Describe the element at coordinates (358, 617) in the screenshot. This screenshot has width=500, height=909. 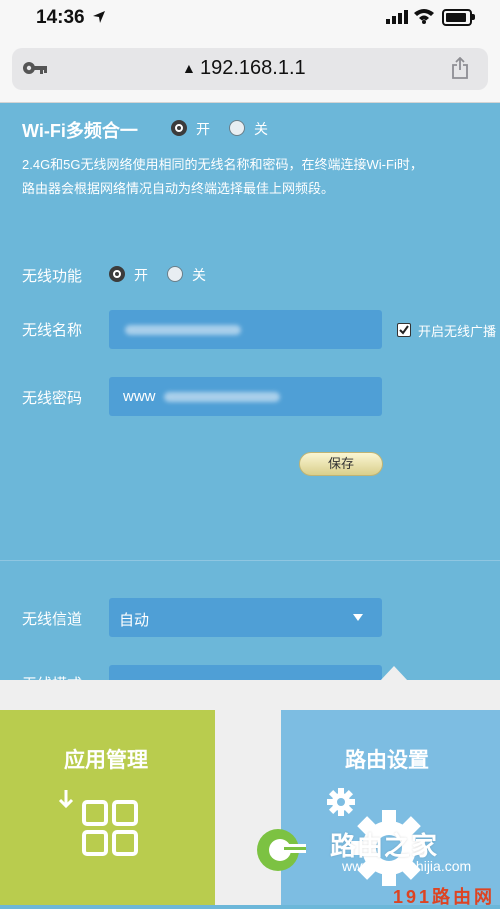
I see `chevron-down-icon` at that location.